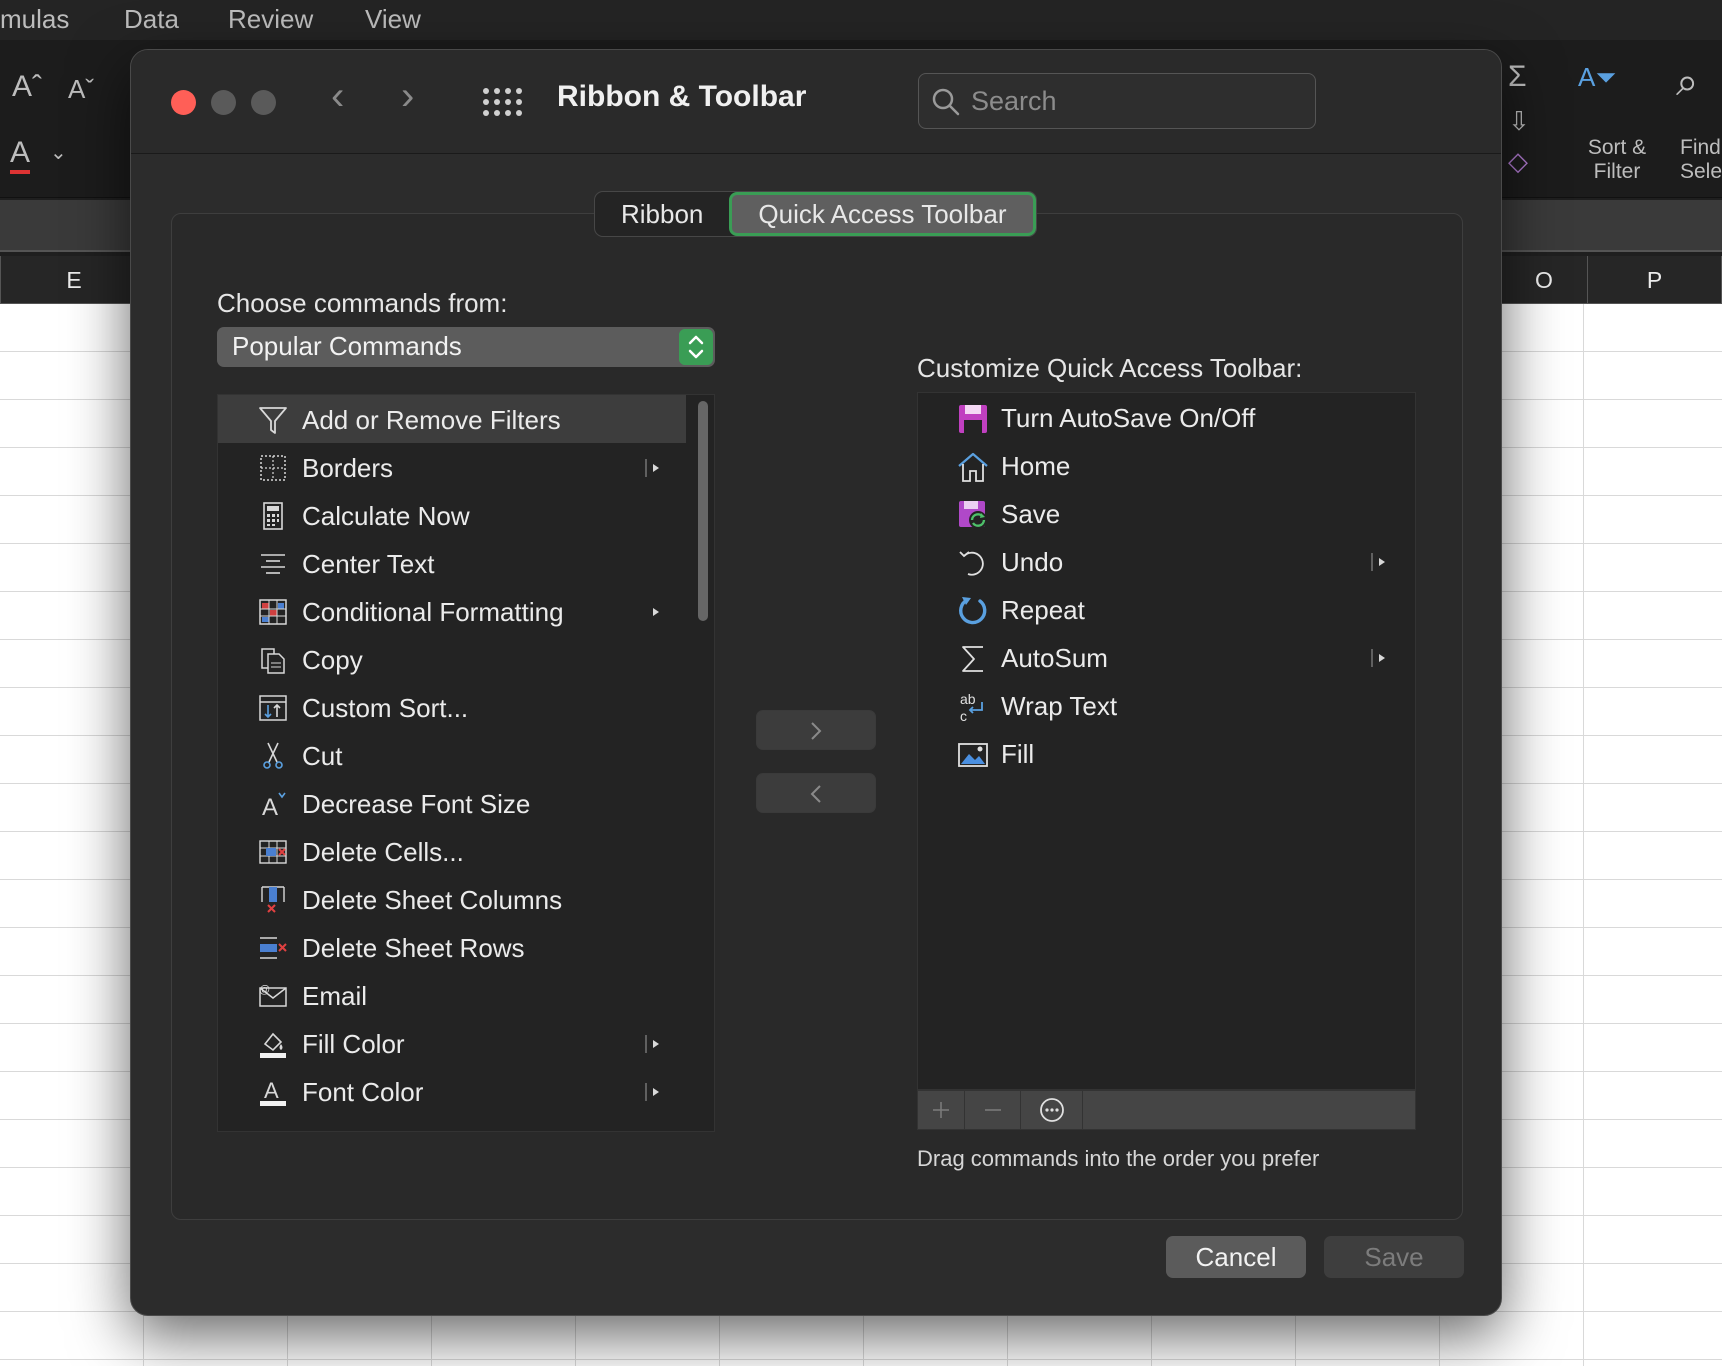 The width and height of the screenshot is (1722, 1366). Describe the element at coordinates (703, 511) in the screenshot. I see `commands-scrollbar` at that location.